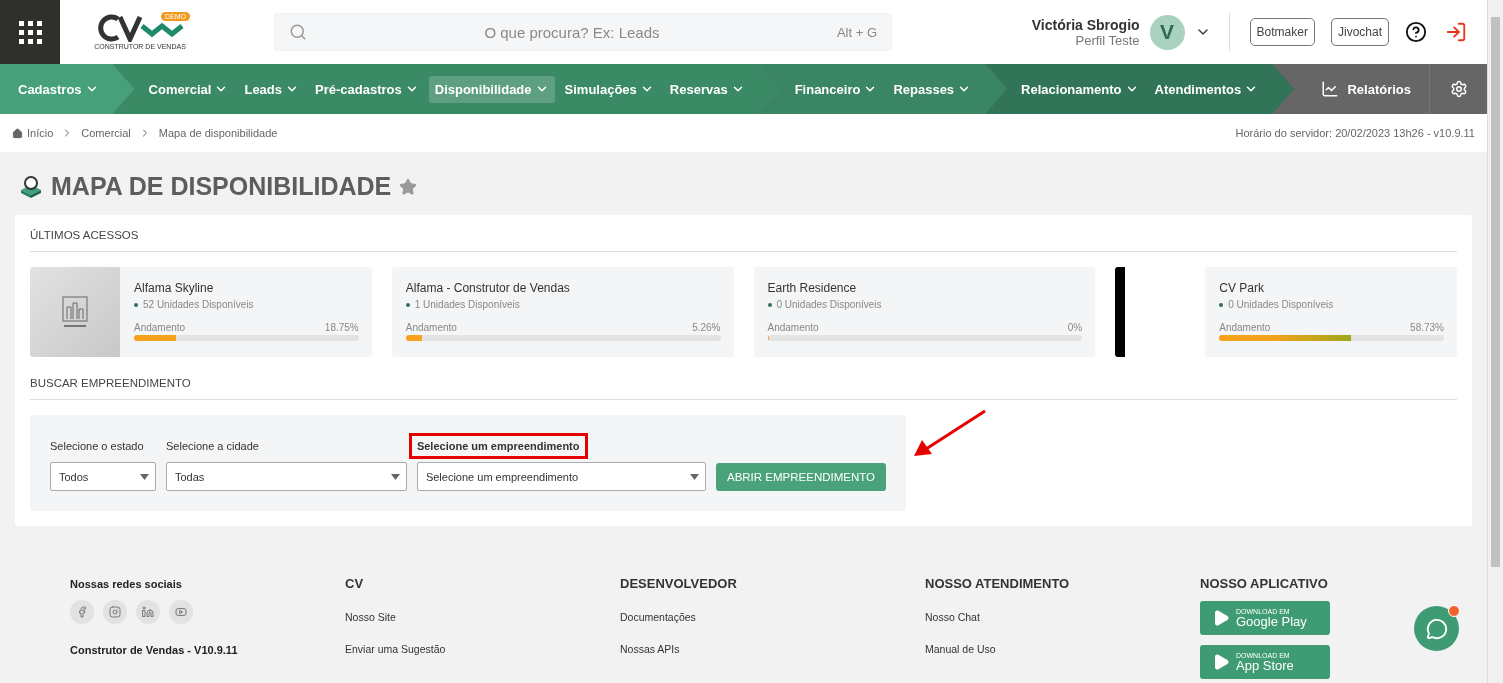 Image resolution: width=1503 pixels, height=683 pixels. Describe the element at coordinates (1206, 89) in the screenshot. I see `menu-item: Atendimentos` at that location.